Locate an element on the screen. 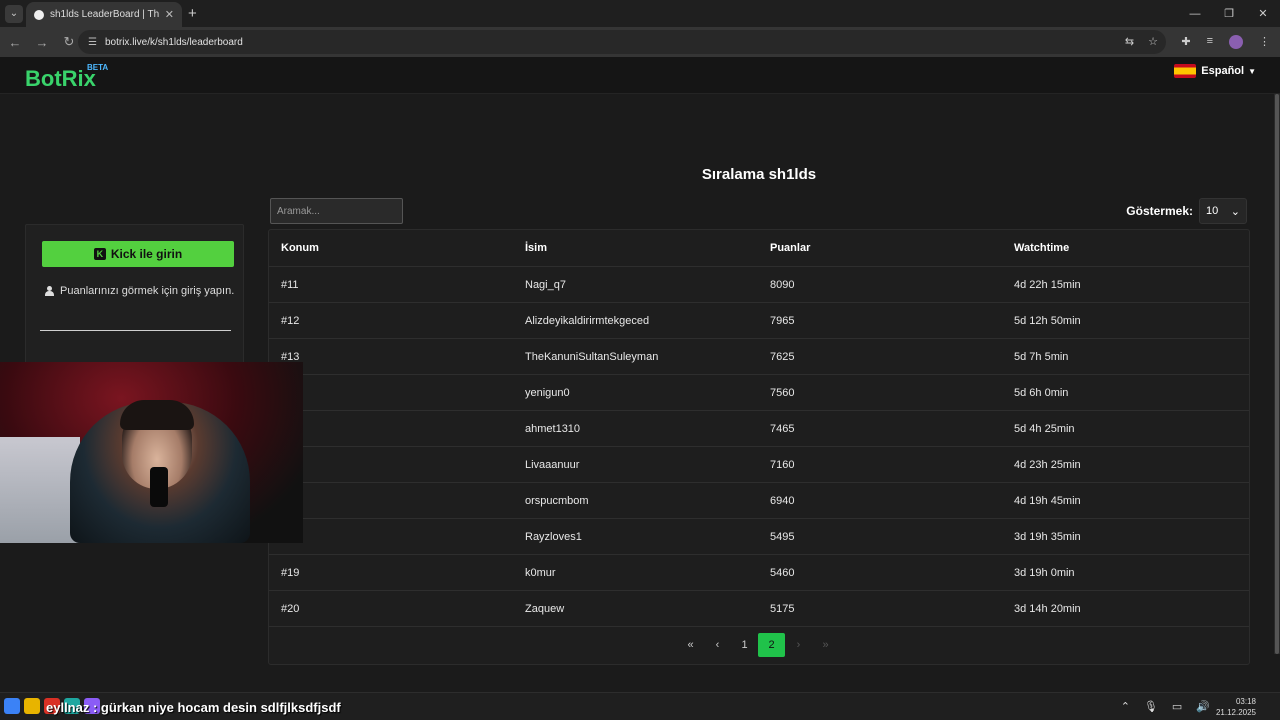 Image resolution: width=1280 pixels, height=720 pixels. clock-time: 03:18 is located at coordinates (1245, 701).